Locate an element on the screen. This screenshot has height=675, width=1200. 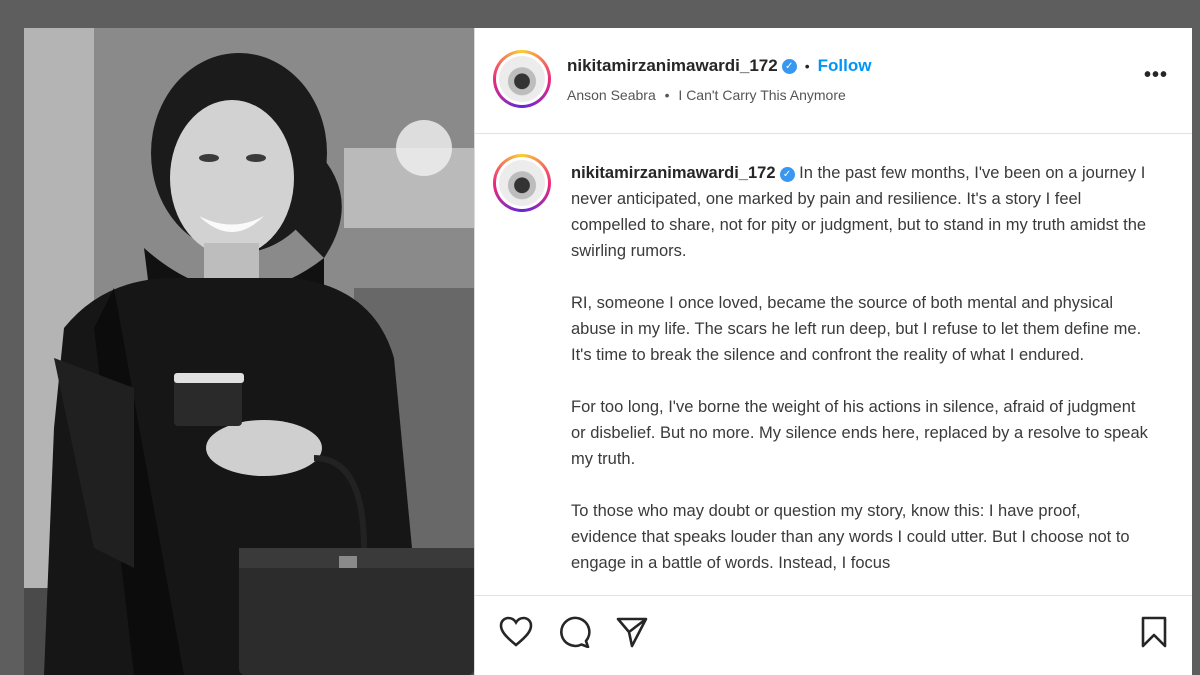
audio-artist: Anson Seabra is located at coordinates (611, 95).